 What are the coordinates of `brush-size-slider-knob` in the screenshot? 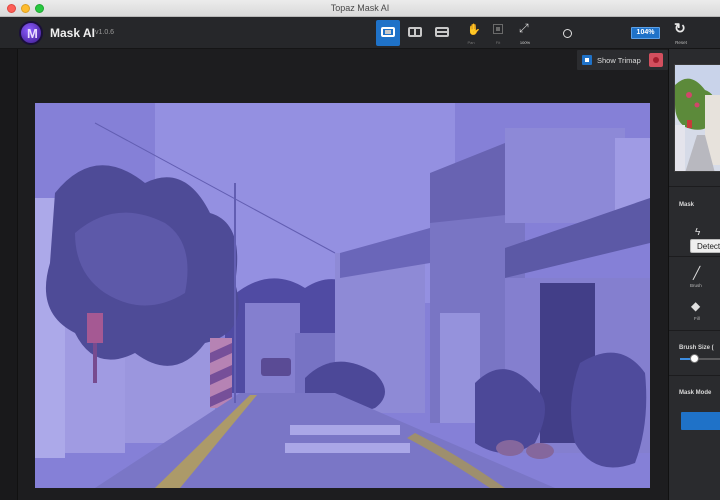 It's located at (694, 358).